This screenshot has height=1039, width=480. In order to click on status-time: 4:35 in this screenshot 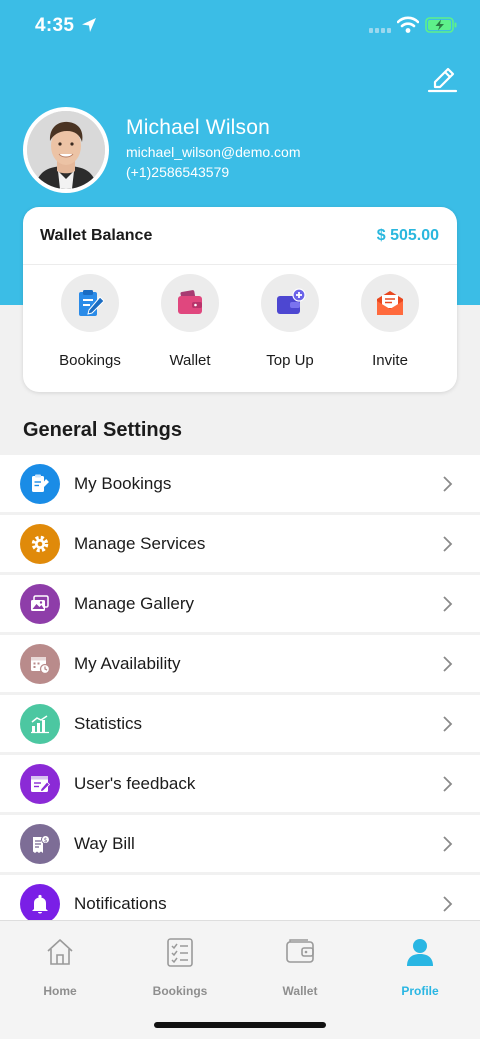, I will do `click(55, 25)`.